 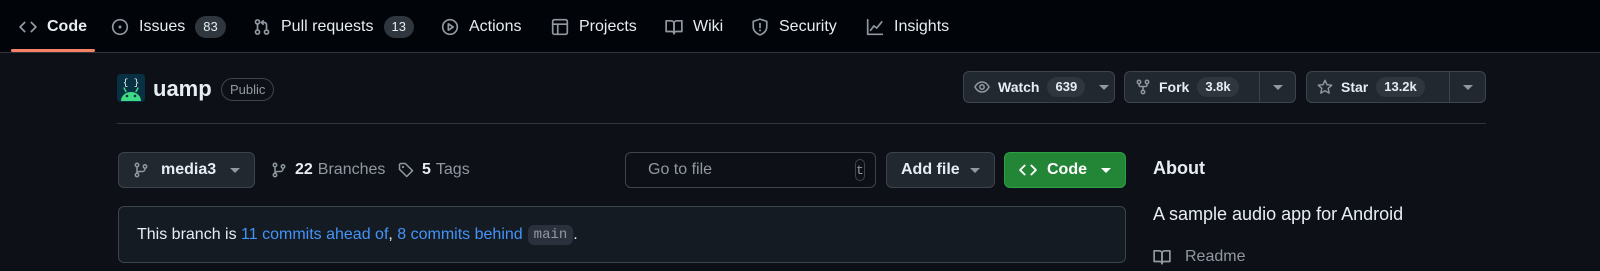 I want to click on repo-description: A sample audio app for Android, so click(x=1278, y=214).